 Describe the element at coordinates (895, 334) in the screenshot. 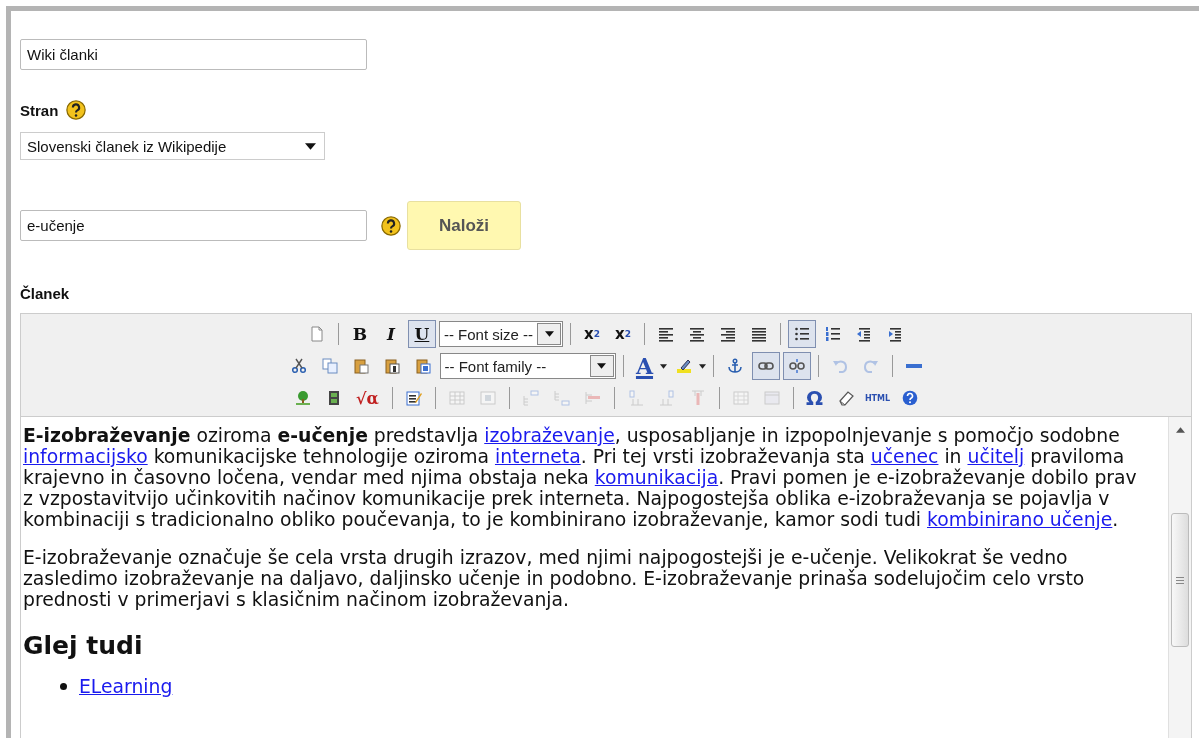

I see `indent-icon` at that location.